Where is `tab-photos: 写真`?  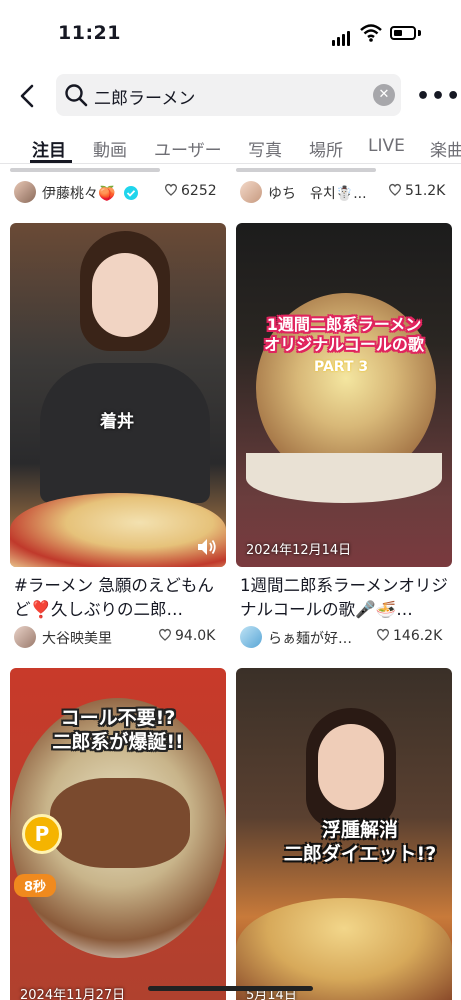 tab-photos: 写真 is located at coordinates (265, 148).